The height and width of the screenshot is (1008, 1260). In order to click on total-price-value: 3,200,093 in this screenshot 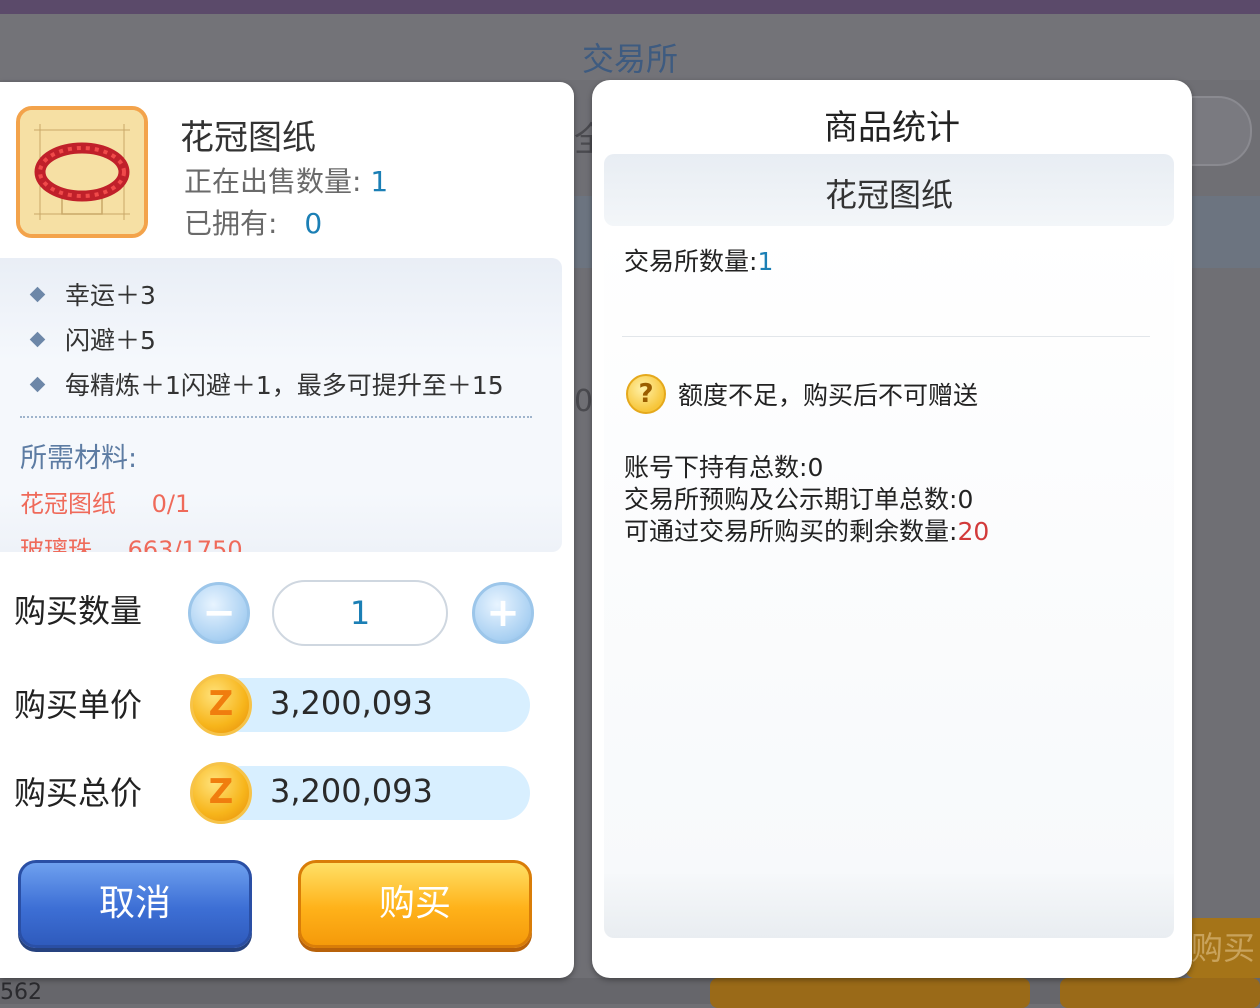, I will do `click(351, 791)`.